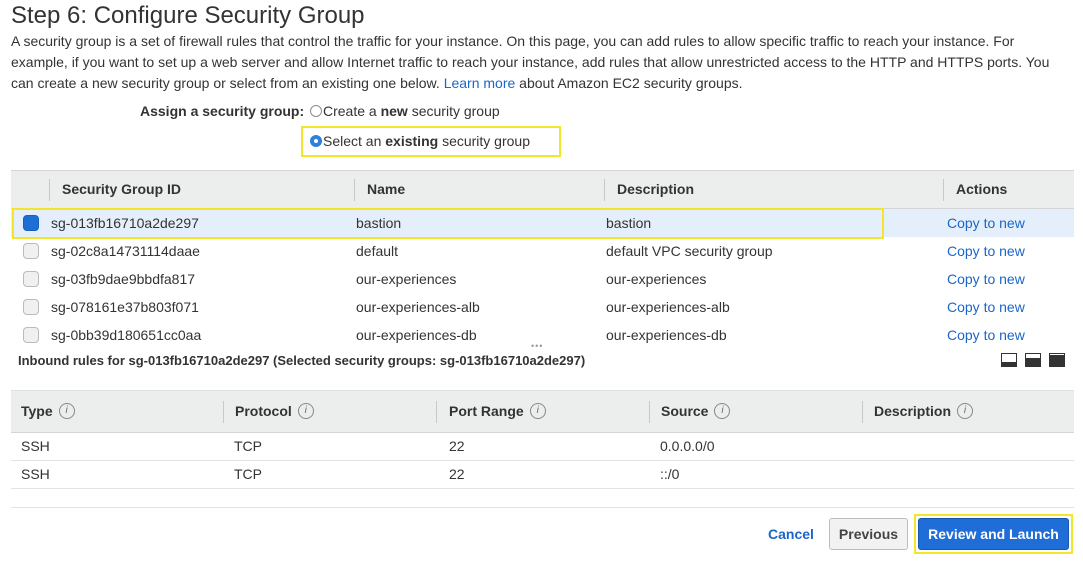 This screenshot has height=562, width=1083. I want to click on radio-create-new: Create a new security group, so click(405, 111).